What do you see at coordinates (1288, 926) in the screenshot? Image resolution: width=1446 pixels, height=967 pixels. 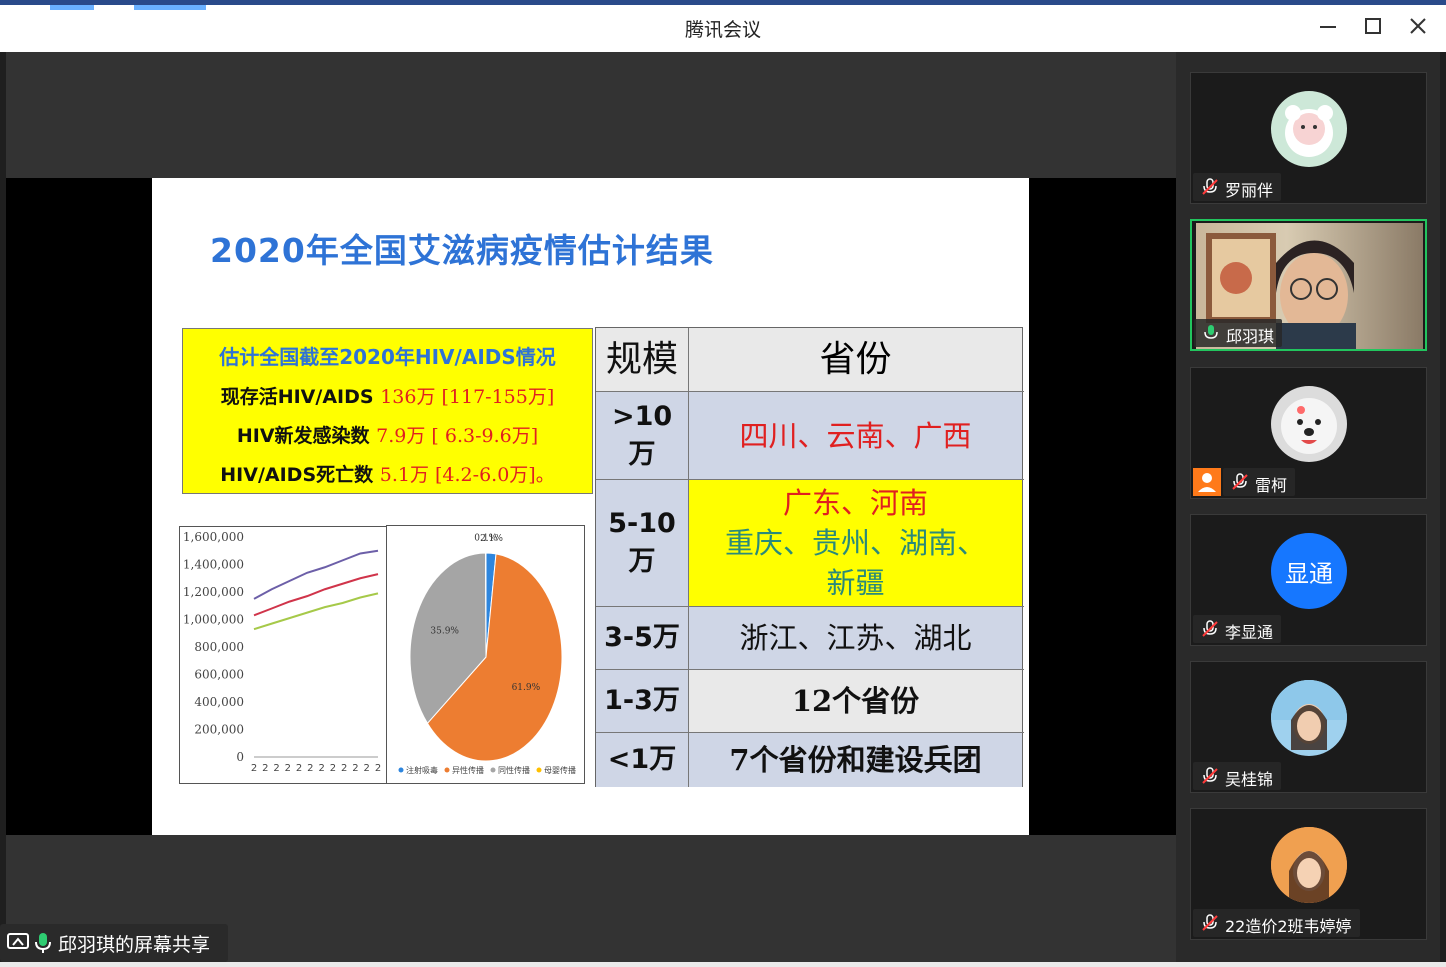 I see `participant-name: 22造价2班韦婷婷` at bounding box center [1288, 926].